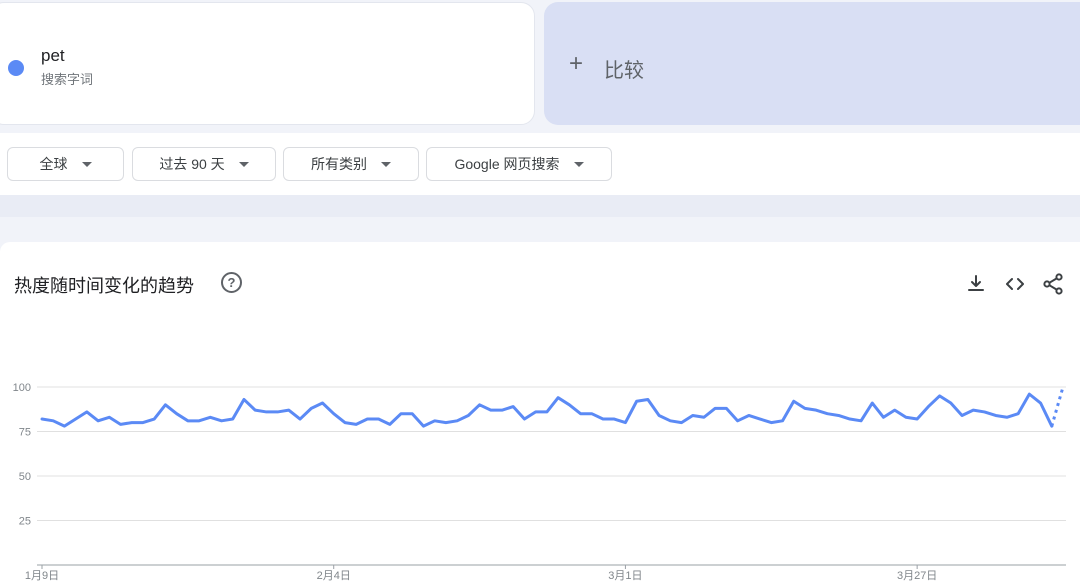  Describe the element at coordinates (67, 79) in the screenshot. I see `search-term-type: 搜索字词` at that location.